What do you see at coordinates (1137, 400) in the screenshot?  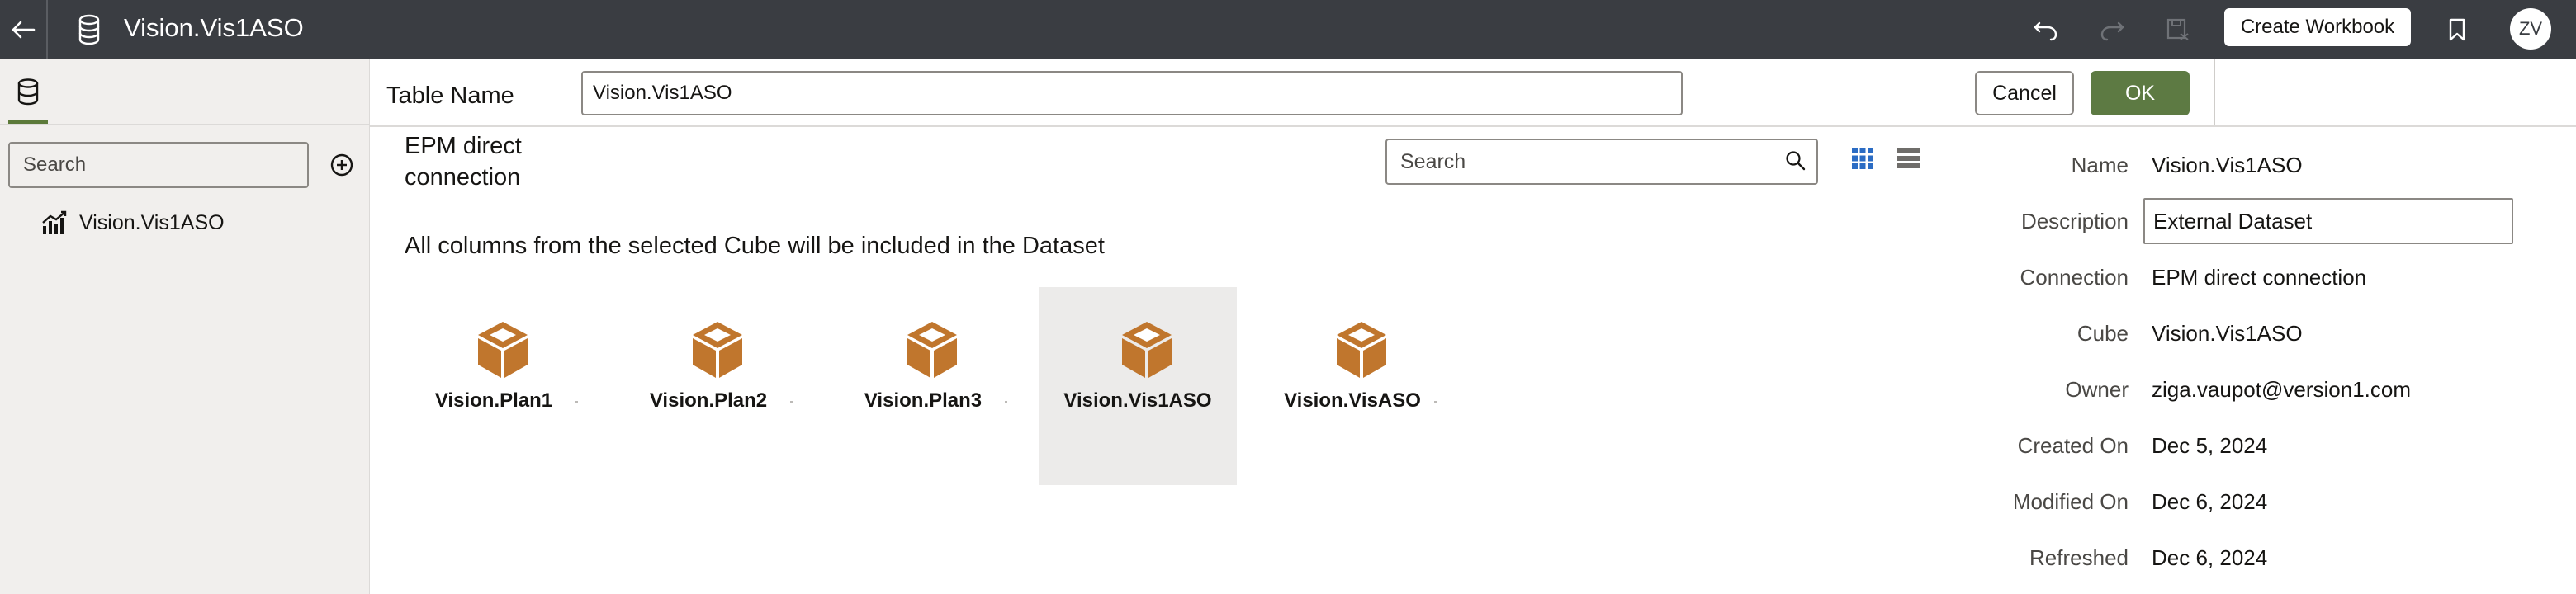 I see `cube-label: Vision.Vis1ASO` at bounding box center [1137, 400].